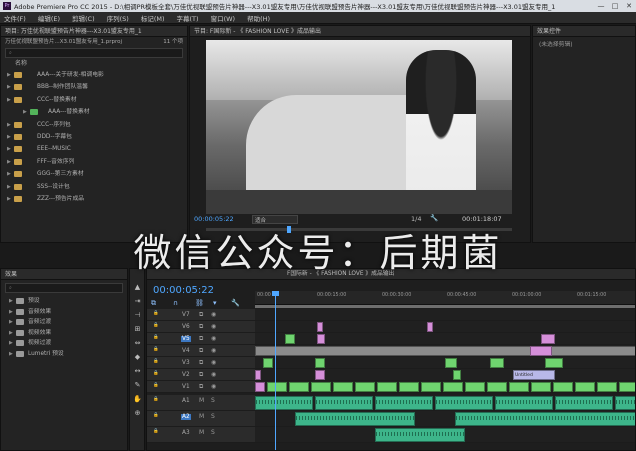  I want to click on effect-controls-tab: 效果控件, so click(584, 31).